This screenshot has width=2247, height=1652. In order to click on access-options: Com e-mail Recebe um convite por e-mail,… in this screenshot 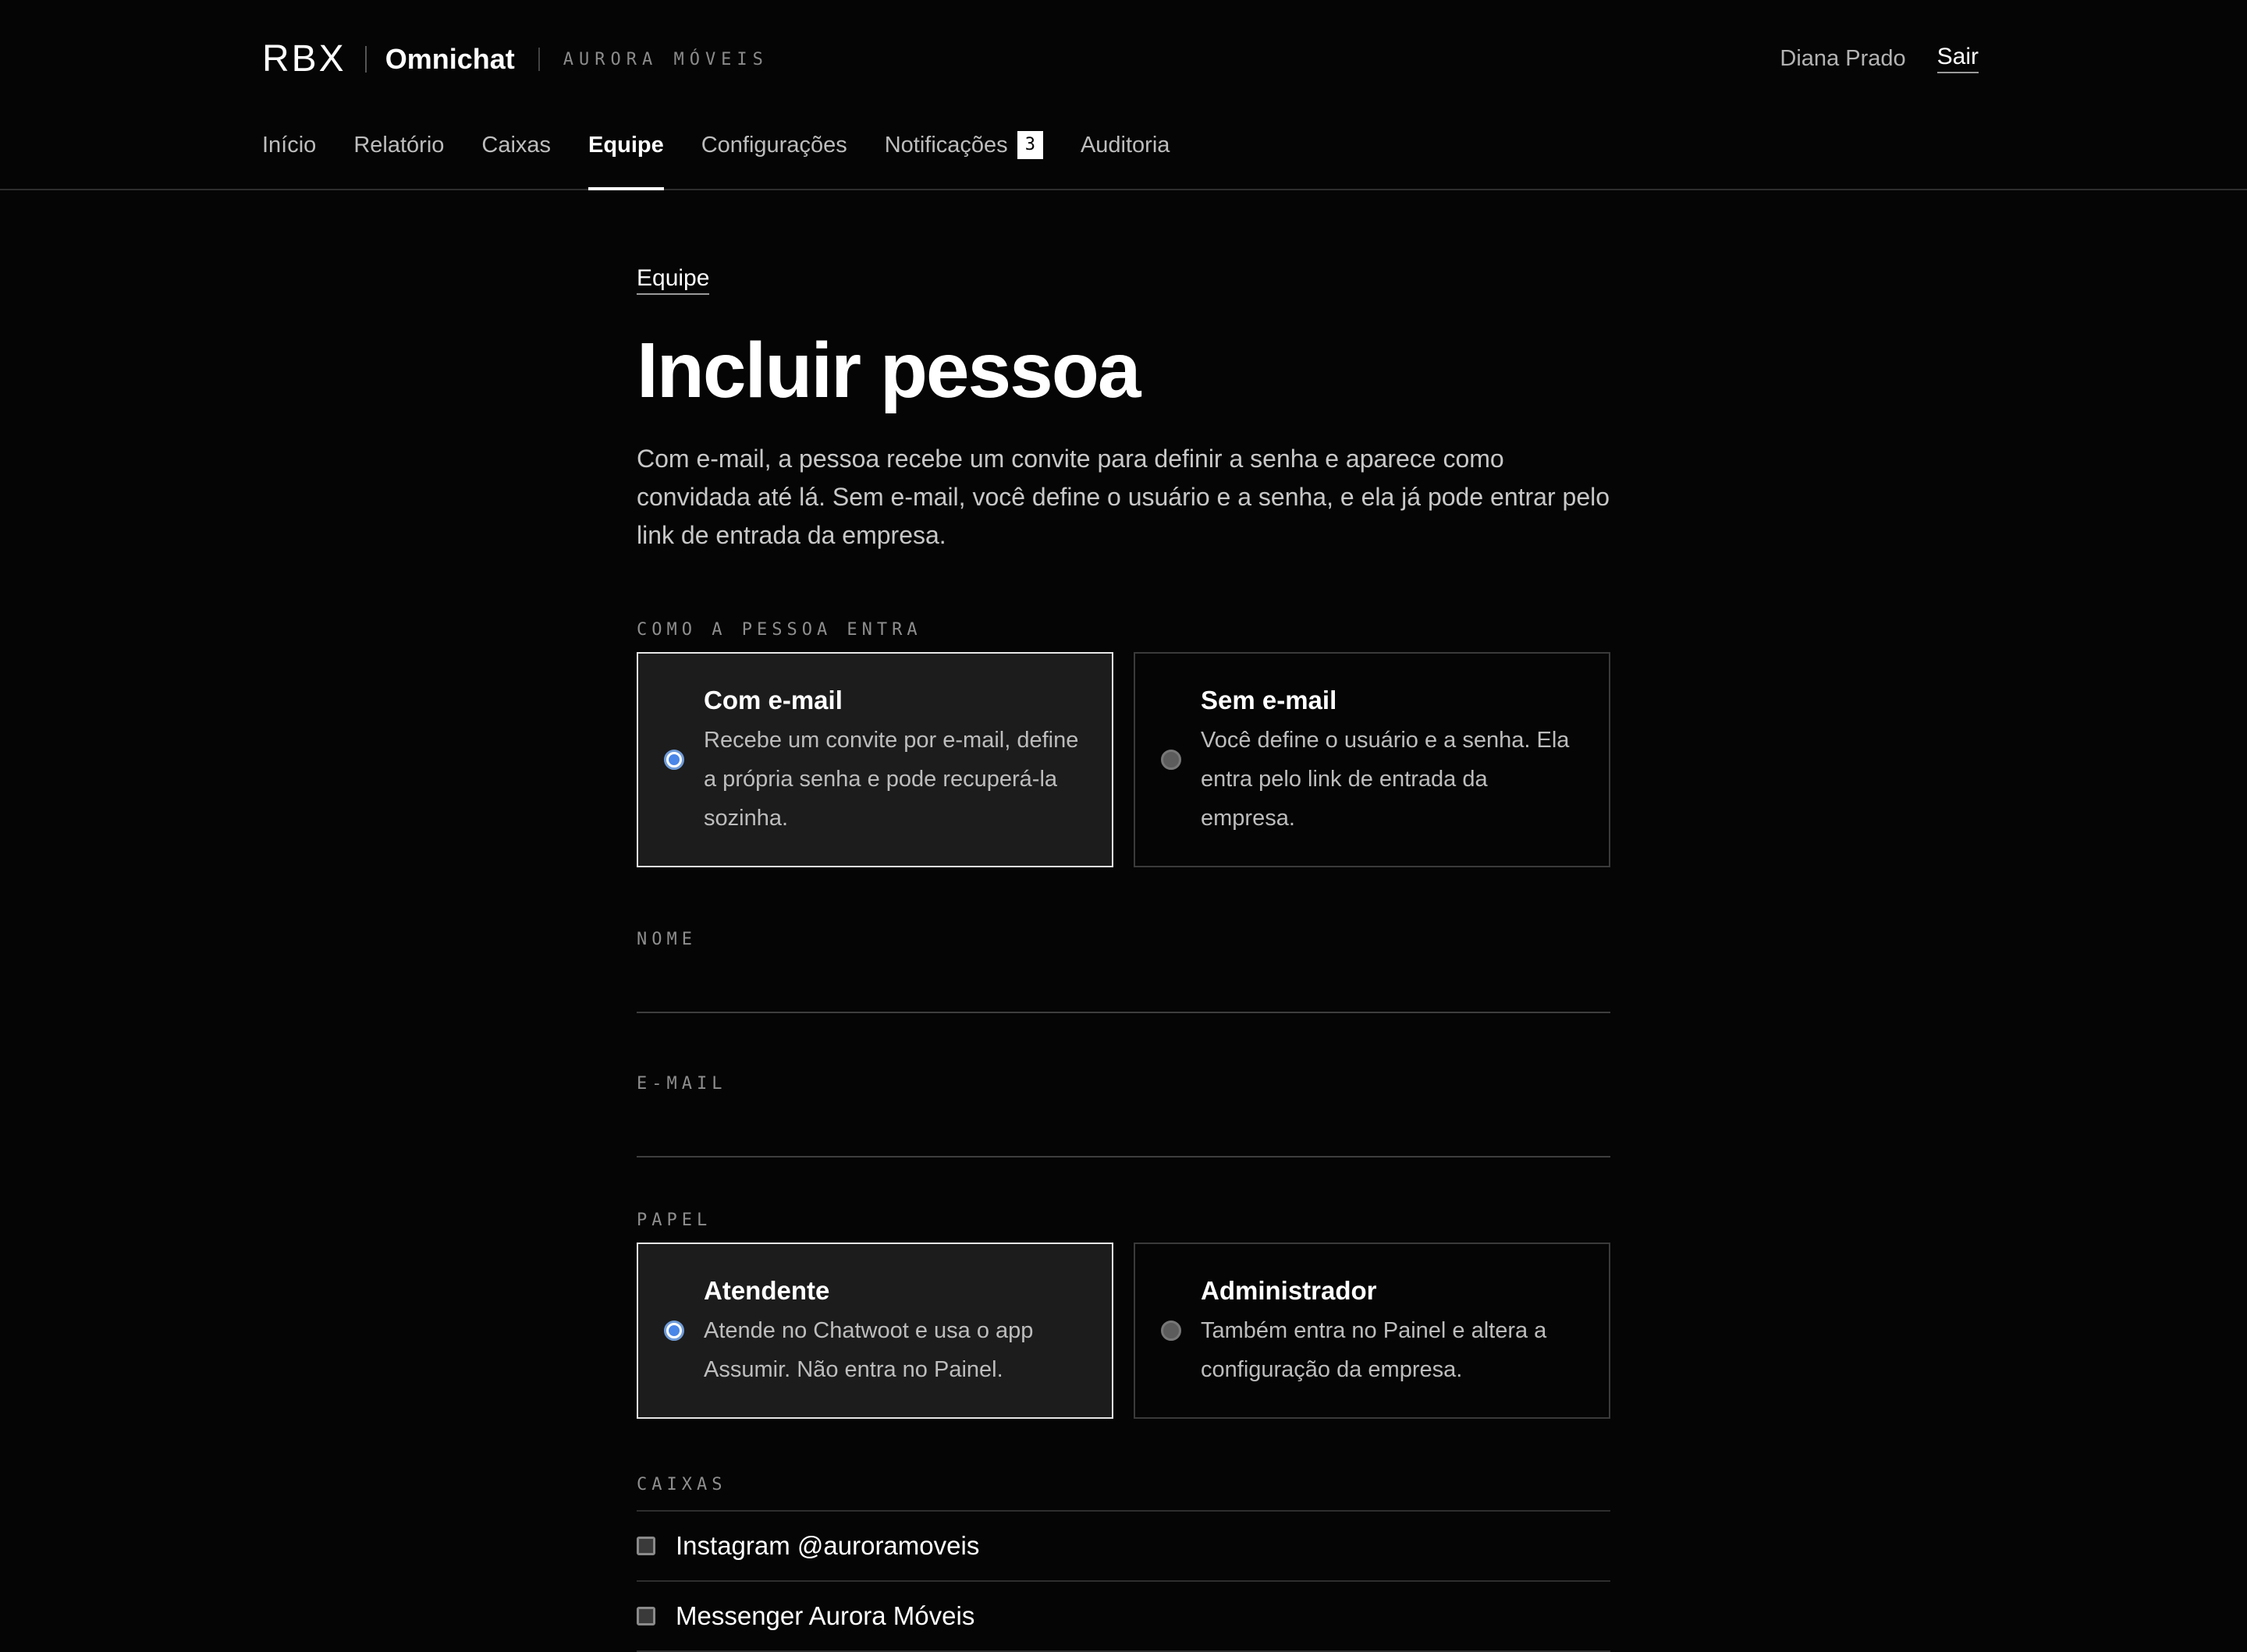, I will do `click(1123, 759)`.